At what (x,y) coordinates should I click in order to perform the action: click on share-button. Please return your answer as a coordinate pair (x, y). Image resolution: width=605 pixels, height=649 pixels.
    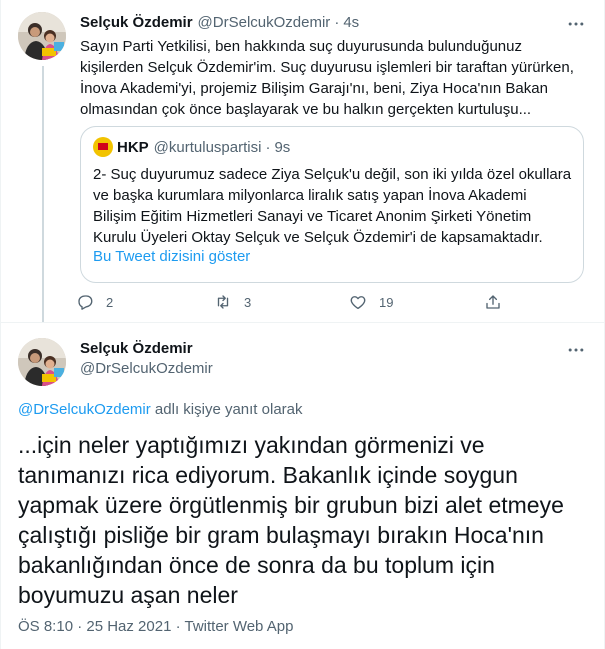
    Looking at the image, I should click on (499, 302).